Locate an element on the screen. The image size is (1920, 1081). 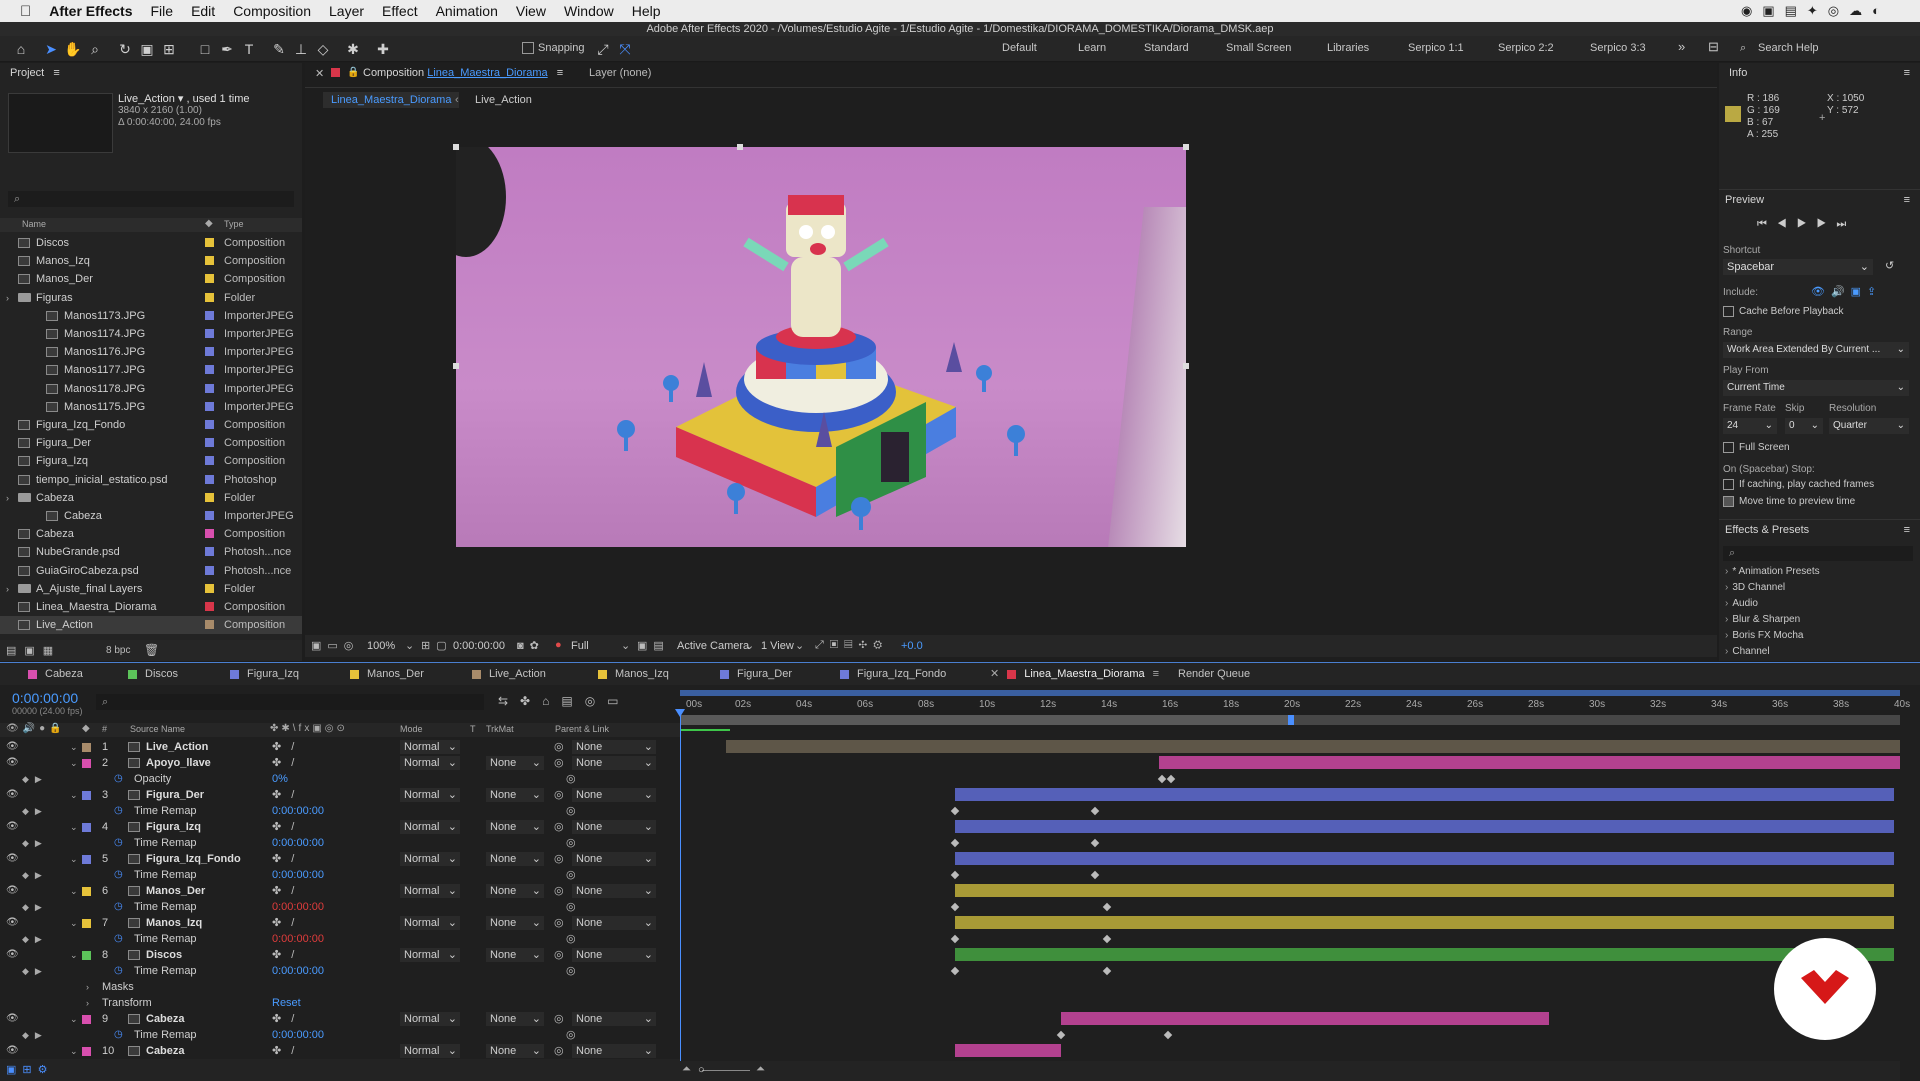
project-item: › A_Ajuste_final Layers Folder is located at coordinates (151, 589).